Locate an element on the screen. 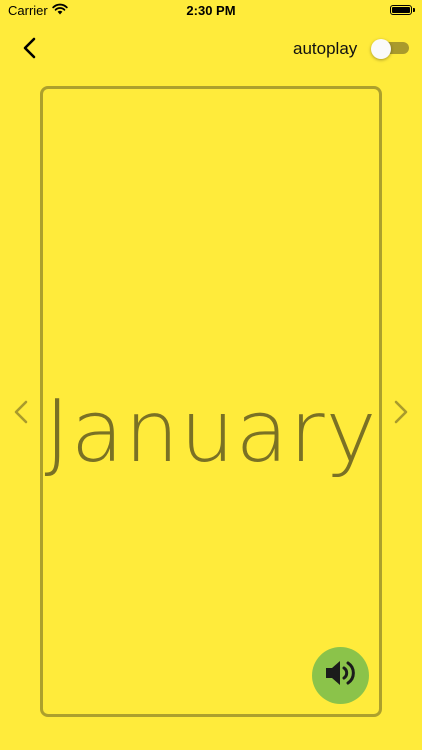  speaker-button is located at coordinates (340, 675).